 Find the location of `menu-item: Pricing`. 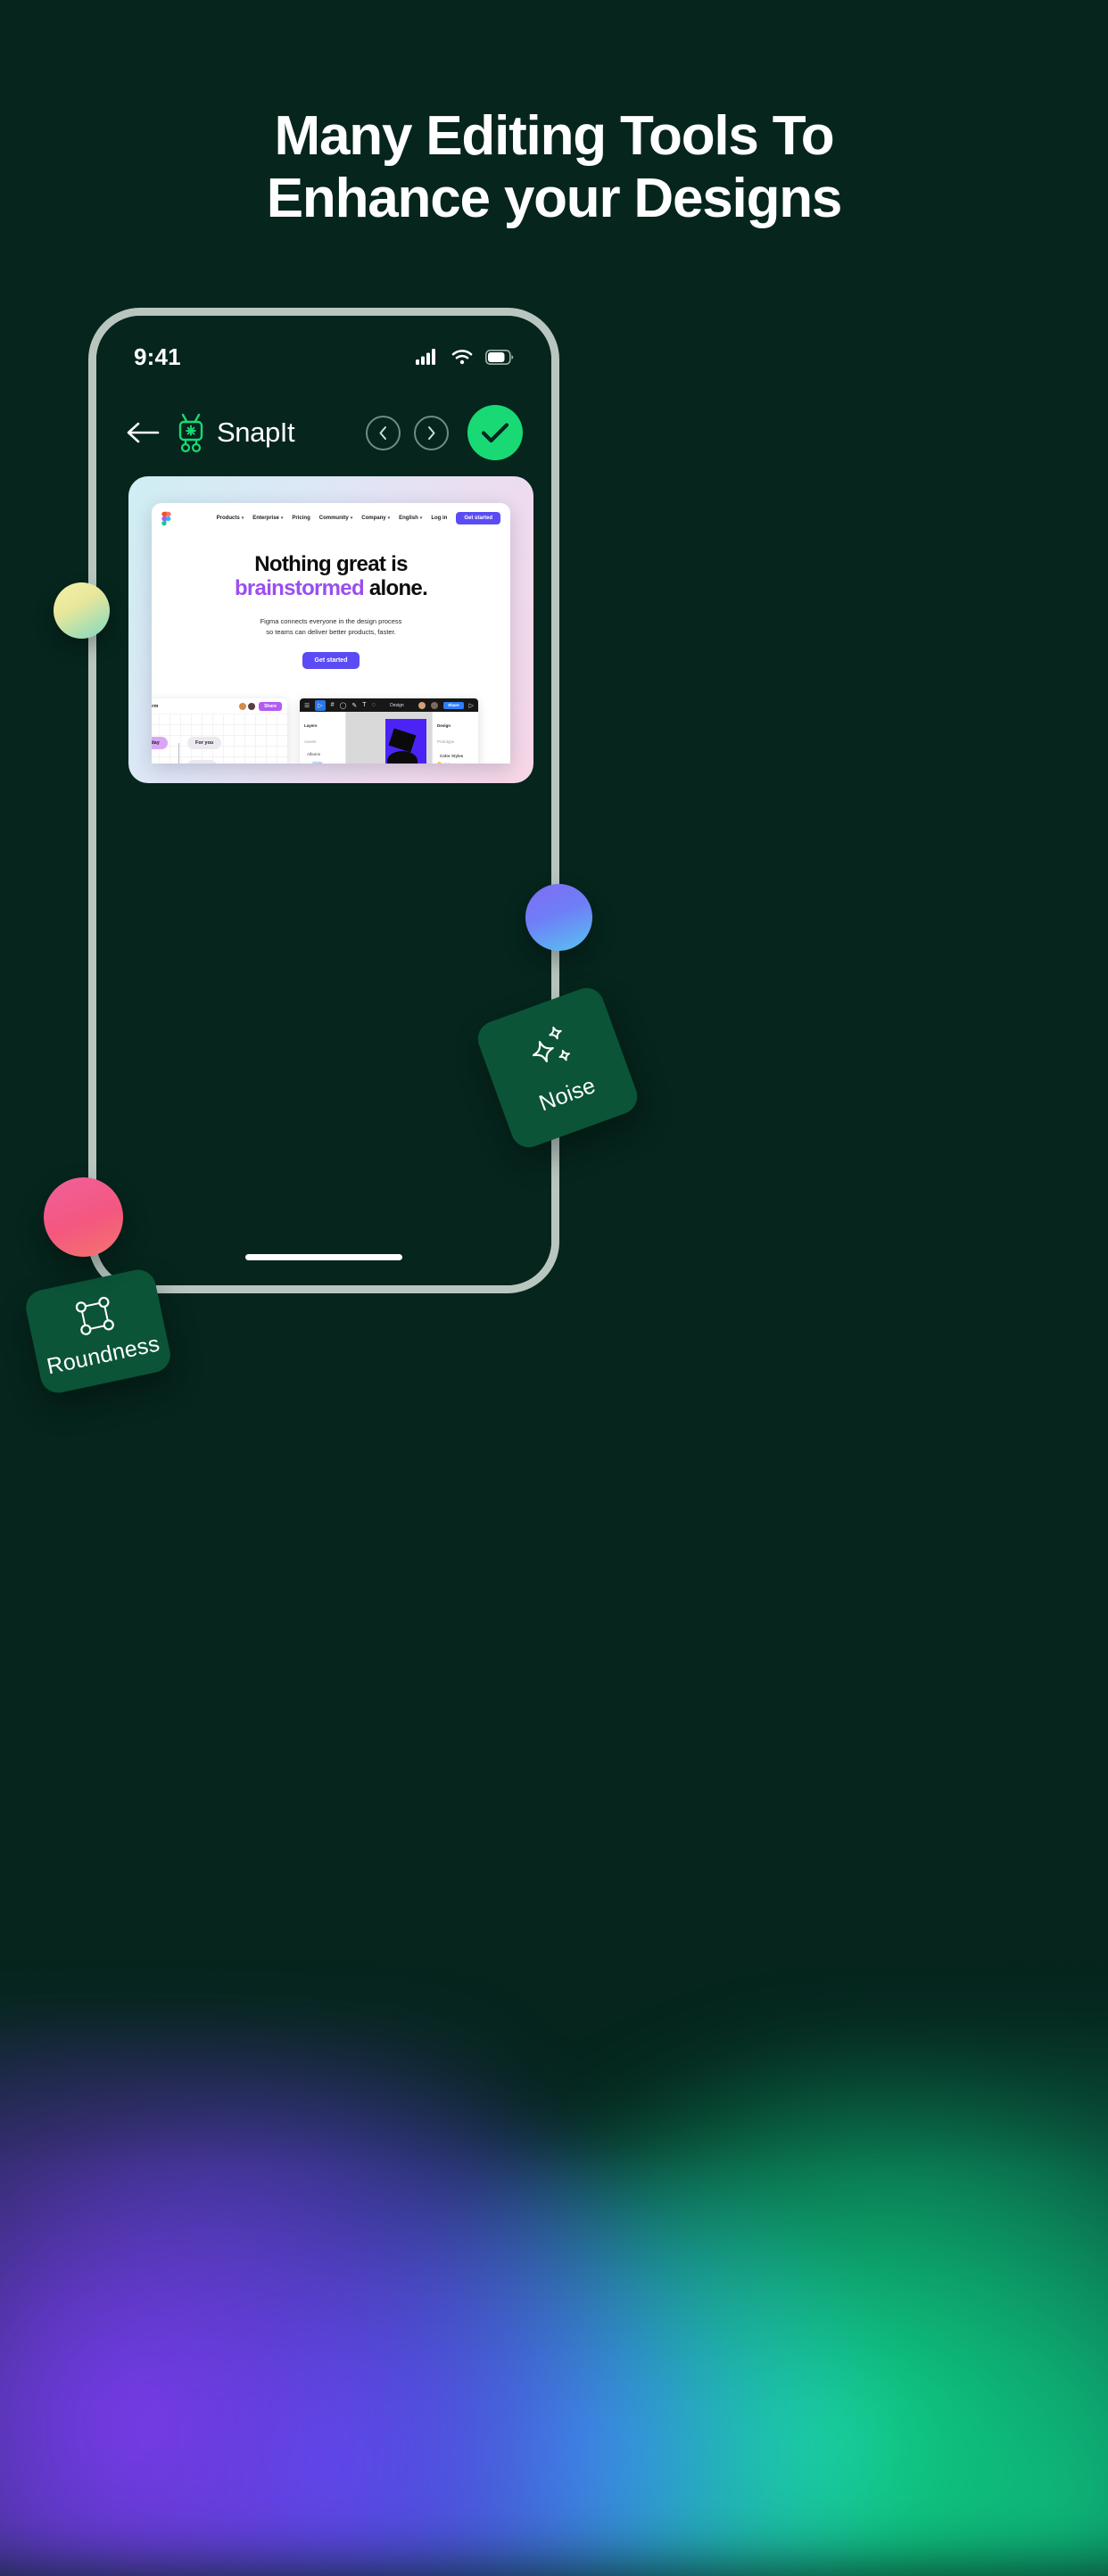

menu-item: Pricing is located at coordinates (301, 518).